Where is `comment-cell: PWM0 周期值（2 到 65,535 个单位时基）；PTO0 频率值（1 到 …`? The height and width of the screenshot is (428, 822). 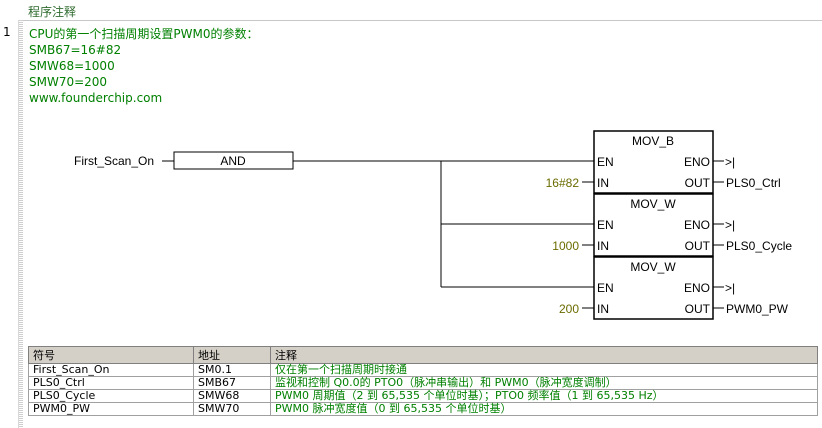
comment-cell: PWM0 周期值（2 到 65,535 个单位时基）；PTO0 频率值（1 到 … is located at coordinates (544, 396).